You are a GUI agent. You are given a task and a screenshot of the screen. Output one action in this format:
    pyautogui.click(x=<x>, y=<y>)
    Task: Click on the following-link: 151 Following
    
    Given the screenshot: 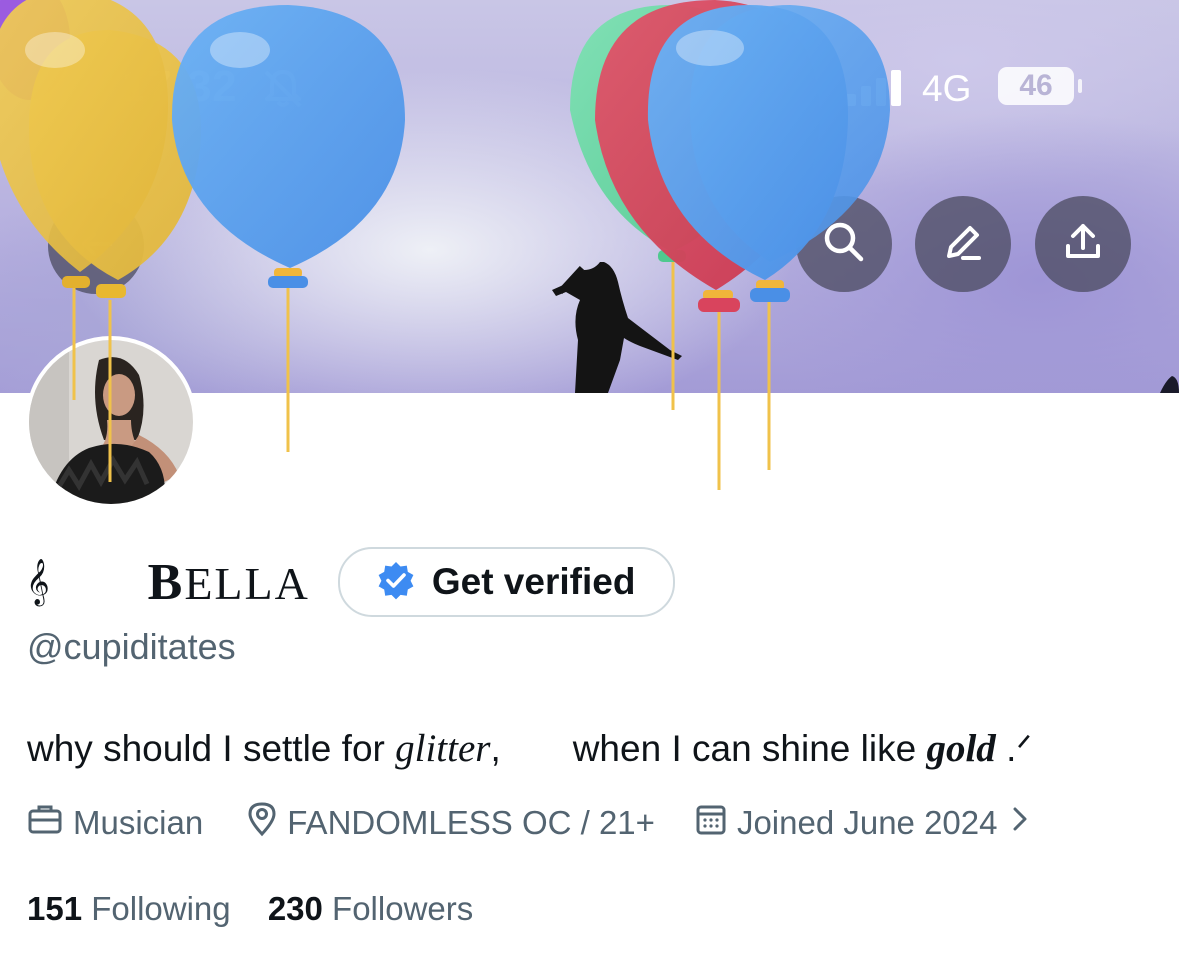 What is the action you would take?
    pyautogui.click(x=129, y=908)
    